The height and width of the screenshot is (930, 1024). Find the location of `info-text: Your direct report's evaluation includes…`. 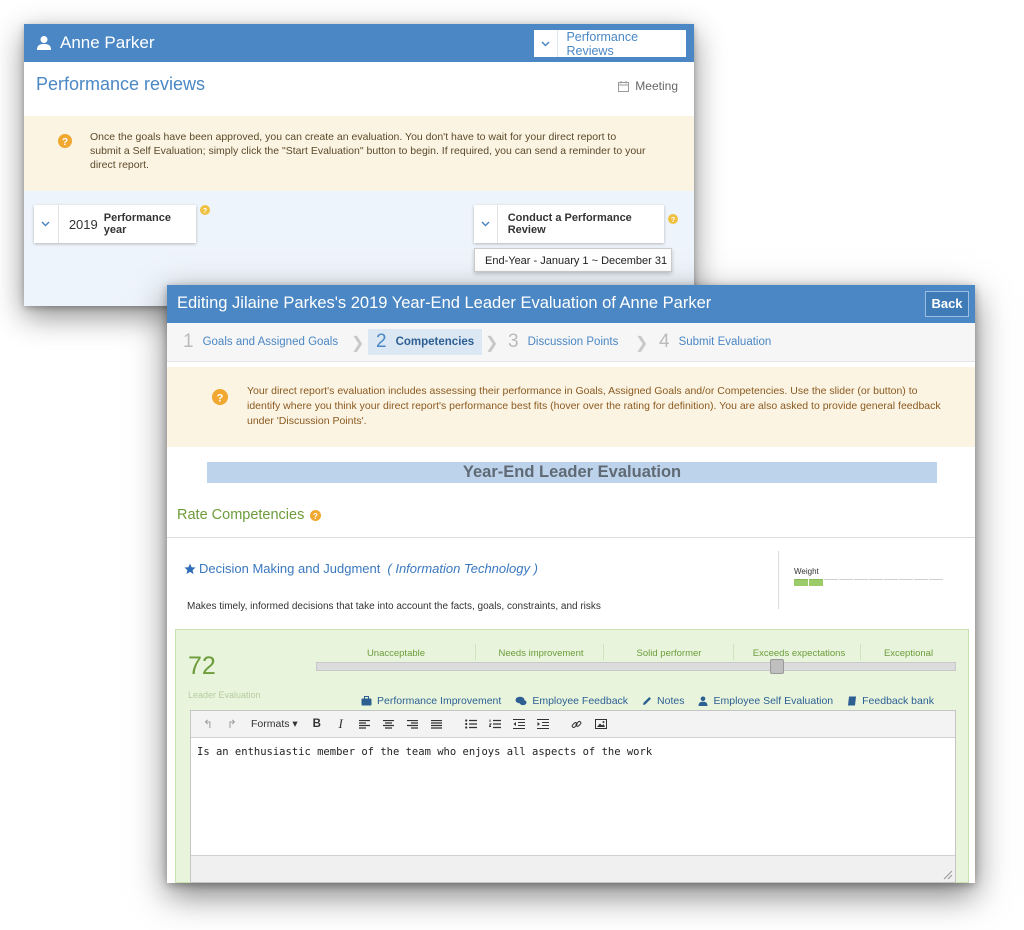

info-text: Your direct report's evaluation includes… is located at coordinates (594, 406).